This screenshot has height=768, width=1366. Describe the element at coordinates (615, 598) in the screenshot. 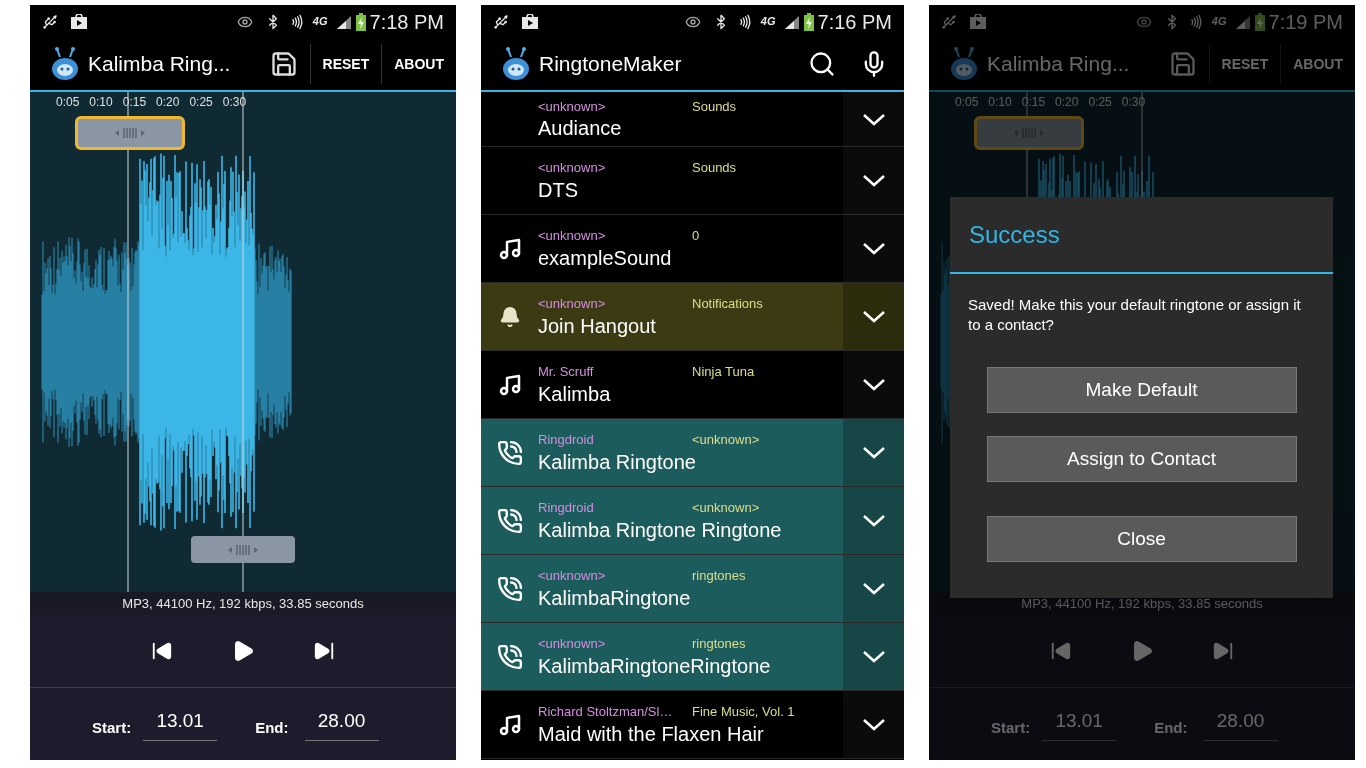

I see `song-title: KalimbaRingtone` at that location.